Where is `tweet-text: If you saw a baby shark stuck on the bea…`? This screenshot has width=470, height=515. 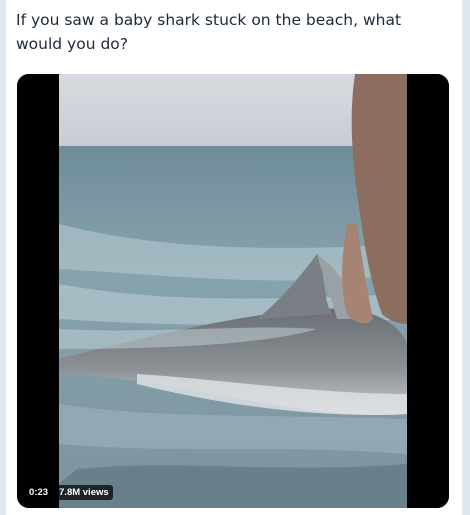
tweet-text: If you saw a baby shark stuck on the bea… is located at coordinates (209, 32).